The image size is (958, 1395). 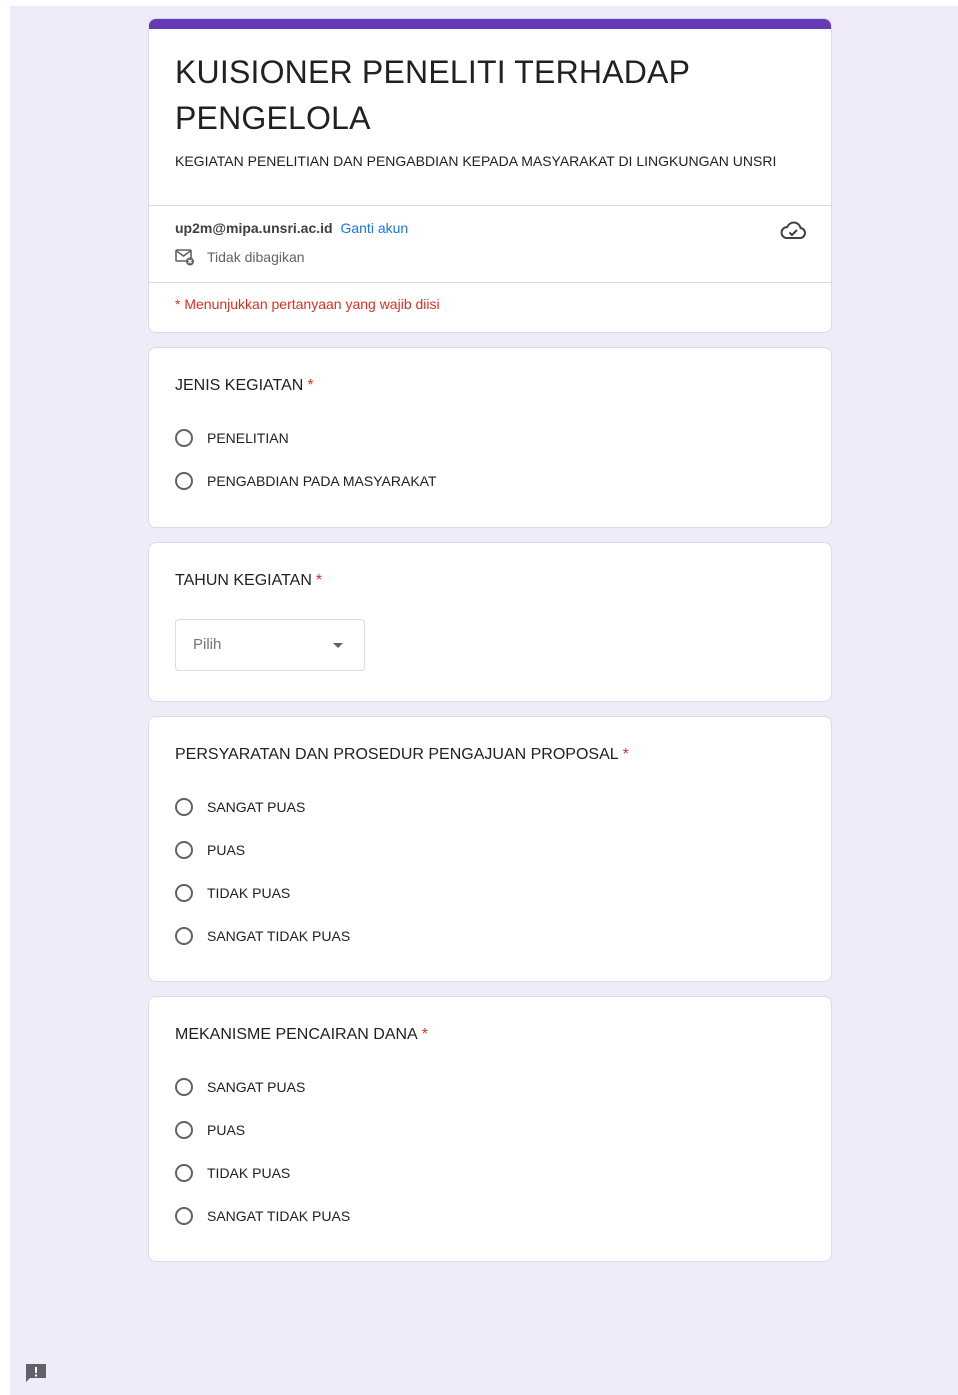 I want to click on account-row: up2m@mipa.unsri.ac.id Ganti akun, so click(x=291, y=228).